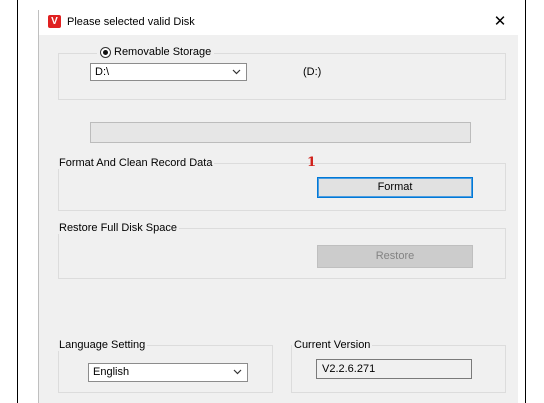 The image size is (544, 403). What do you see at coordinates (281, 250) in the screenshot?
I see `restore-group: Restore Full Disk Space Restore` at bounding box center [281, 250].